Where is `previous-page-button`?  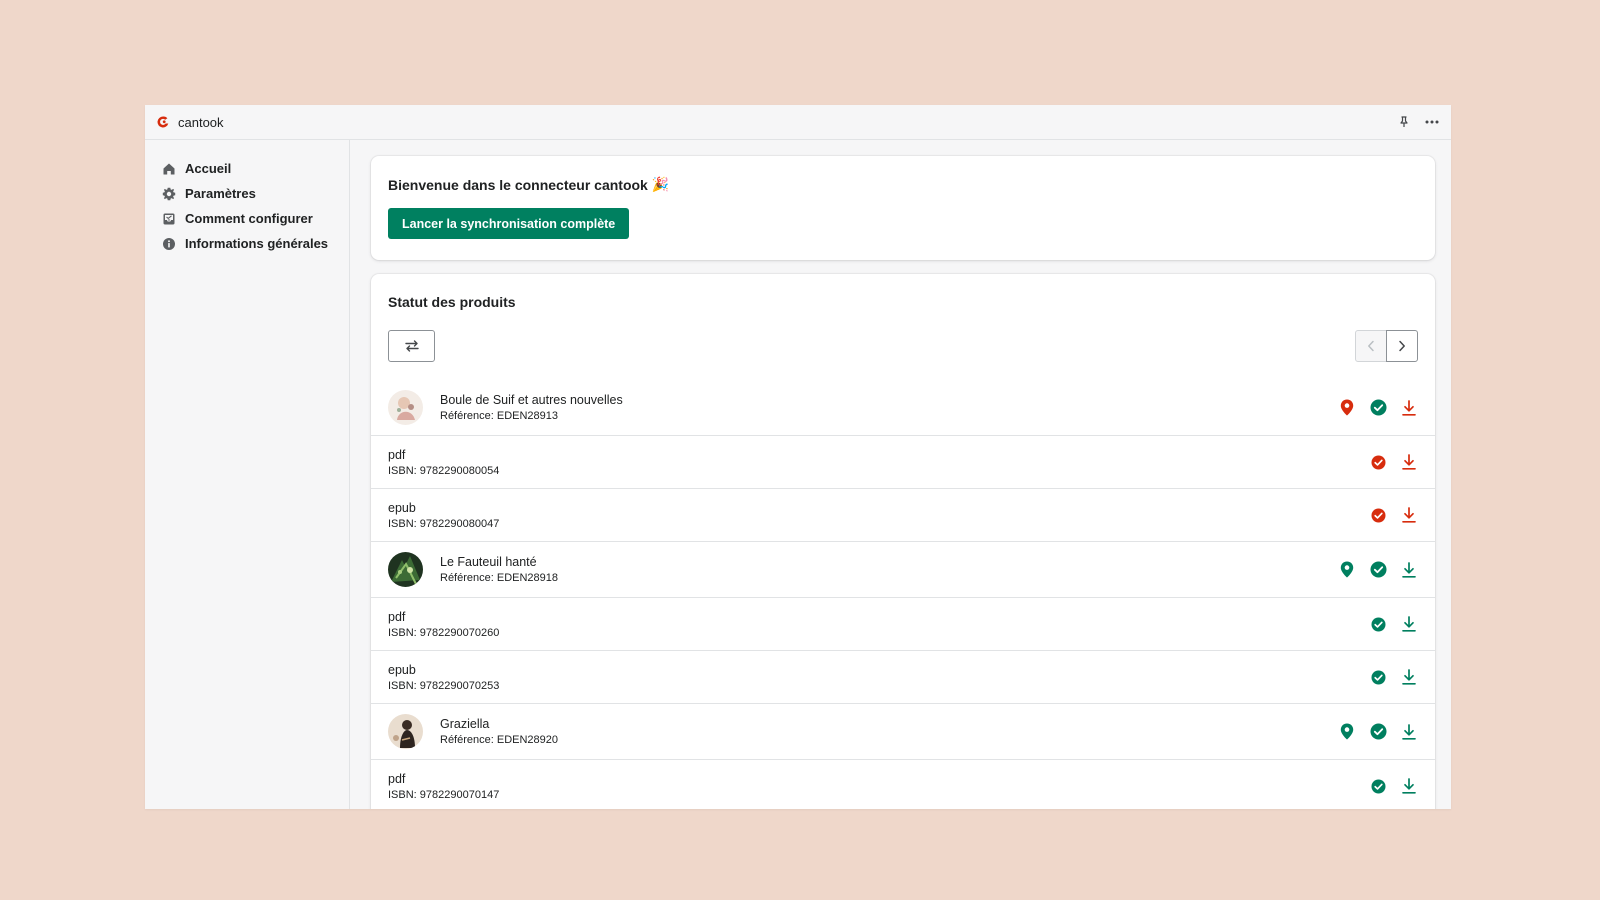
previous-page-button is located at coordinates (1371, 346).